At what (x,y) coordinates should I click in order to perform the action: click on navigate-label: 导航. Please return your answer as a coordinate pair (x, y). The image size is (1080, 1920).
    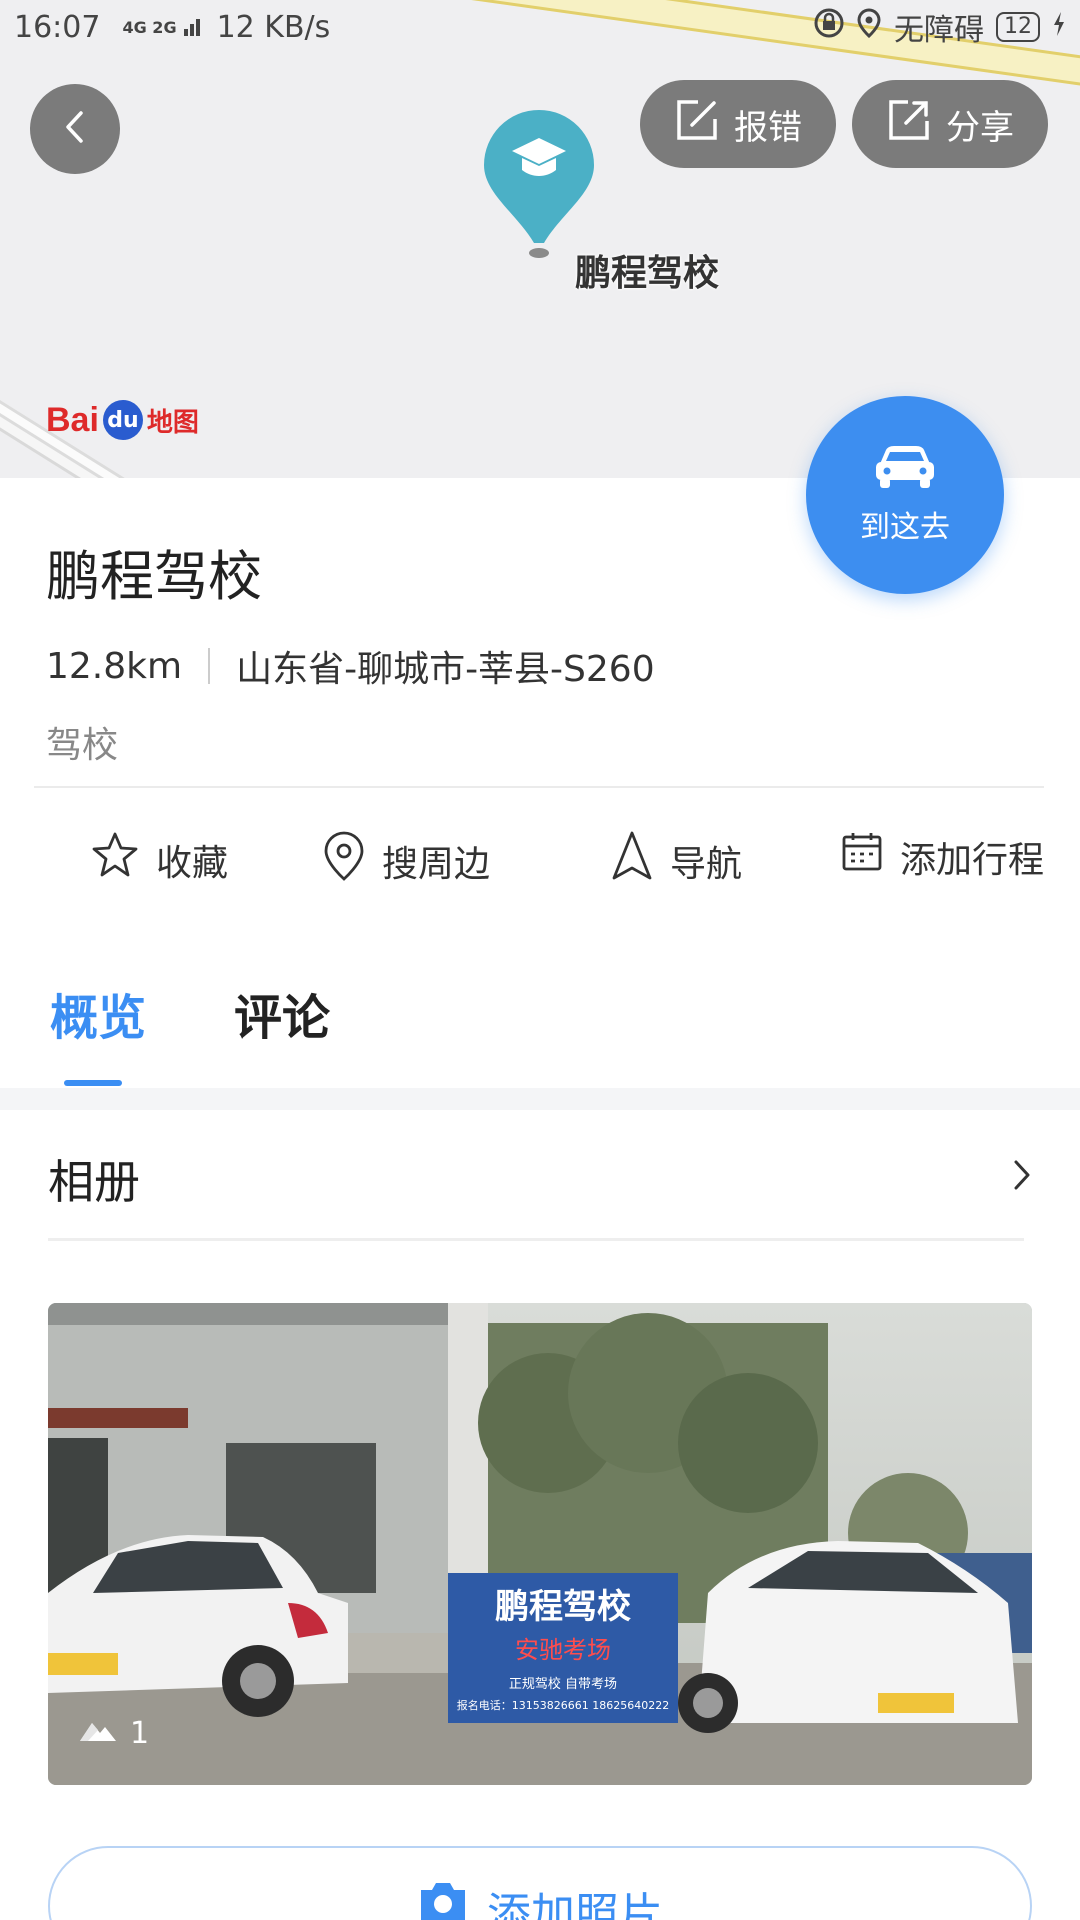
    Looking at the image, I should click on (706, 864).